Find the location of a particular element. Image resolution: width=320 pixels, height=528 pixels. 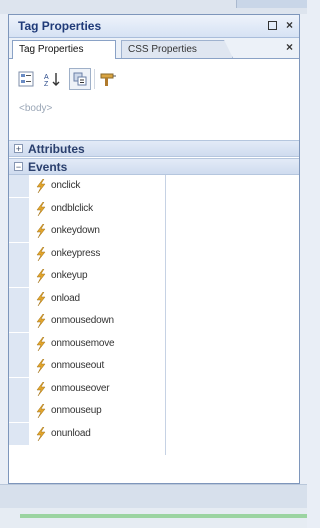

tab-tag-properties: Tag Properties is located at coordinates (64, 49).